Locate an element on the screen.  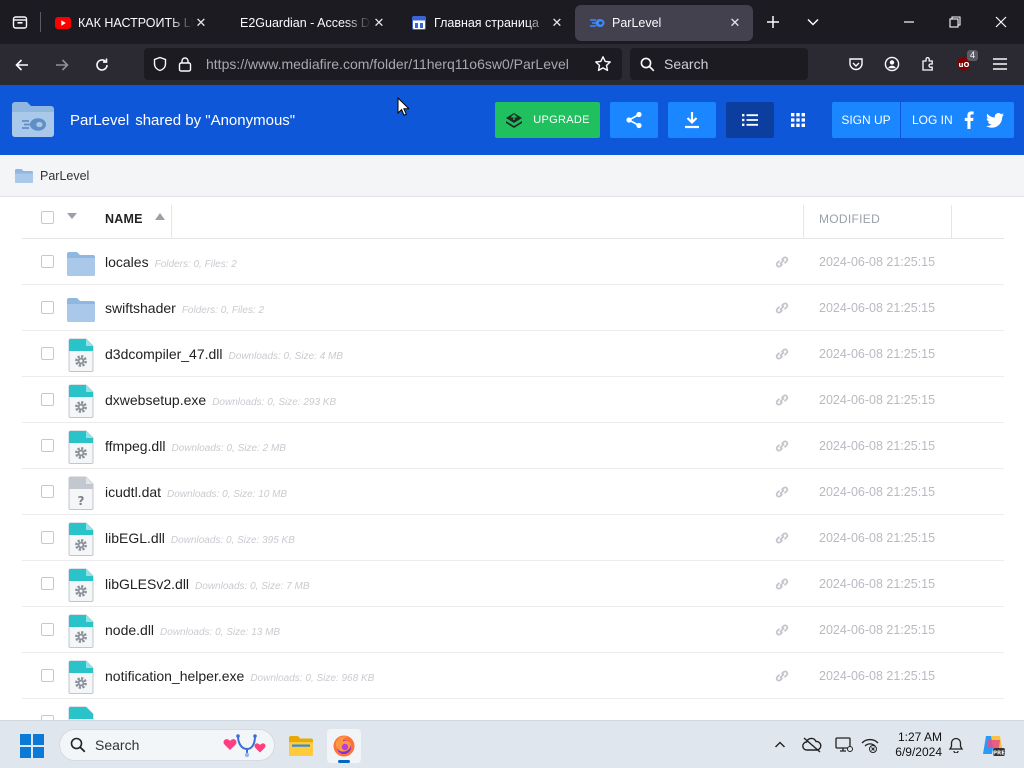
pocket-icon is located at coordinates (856, 64).